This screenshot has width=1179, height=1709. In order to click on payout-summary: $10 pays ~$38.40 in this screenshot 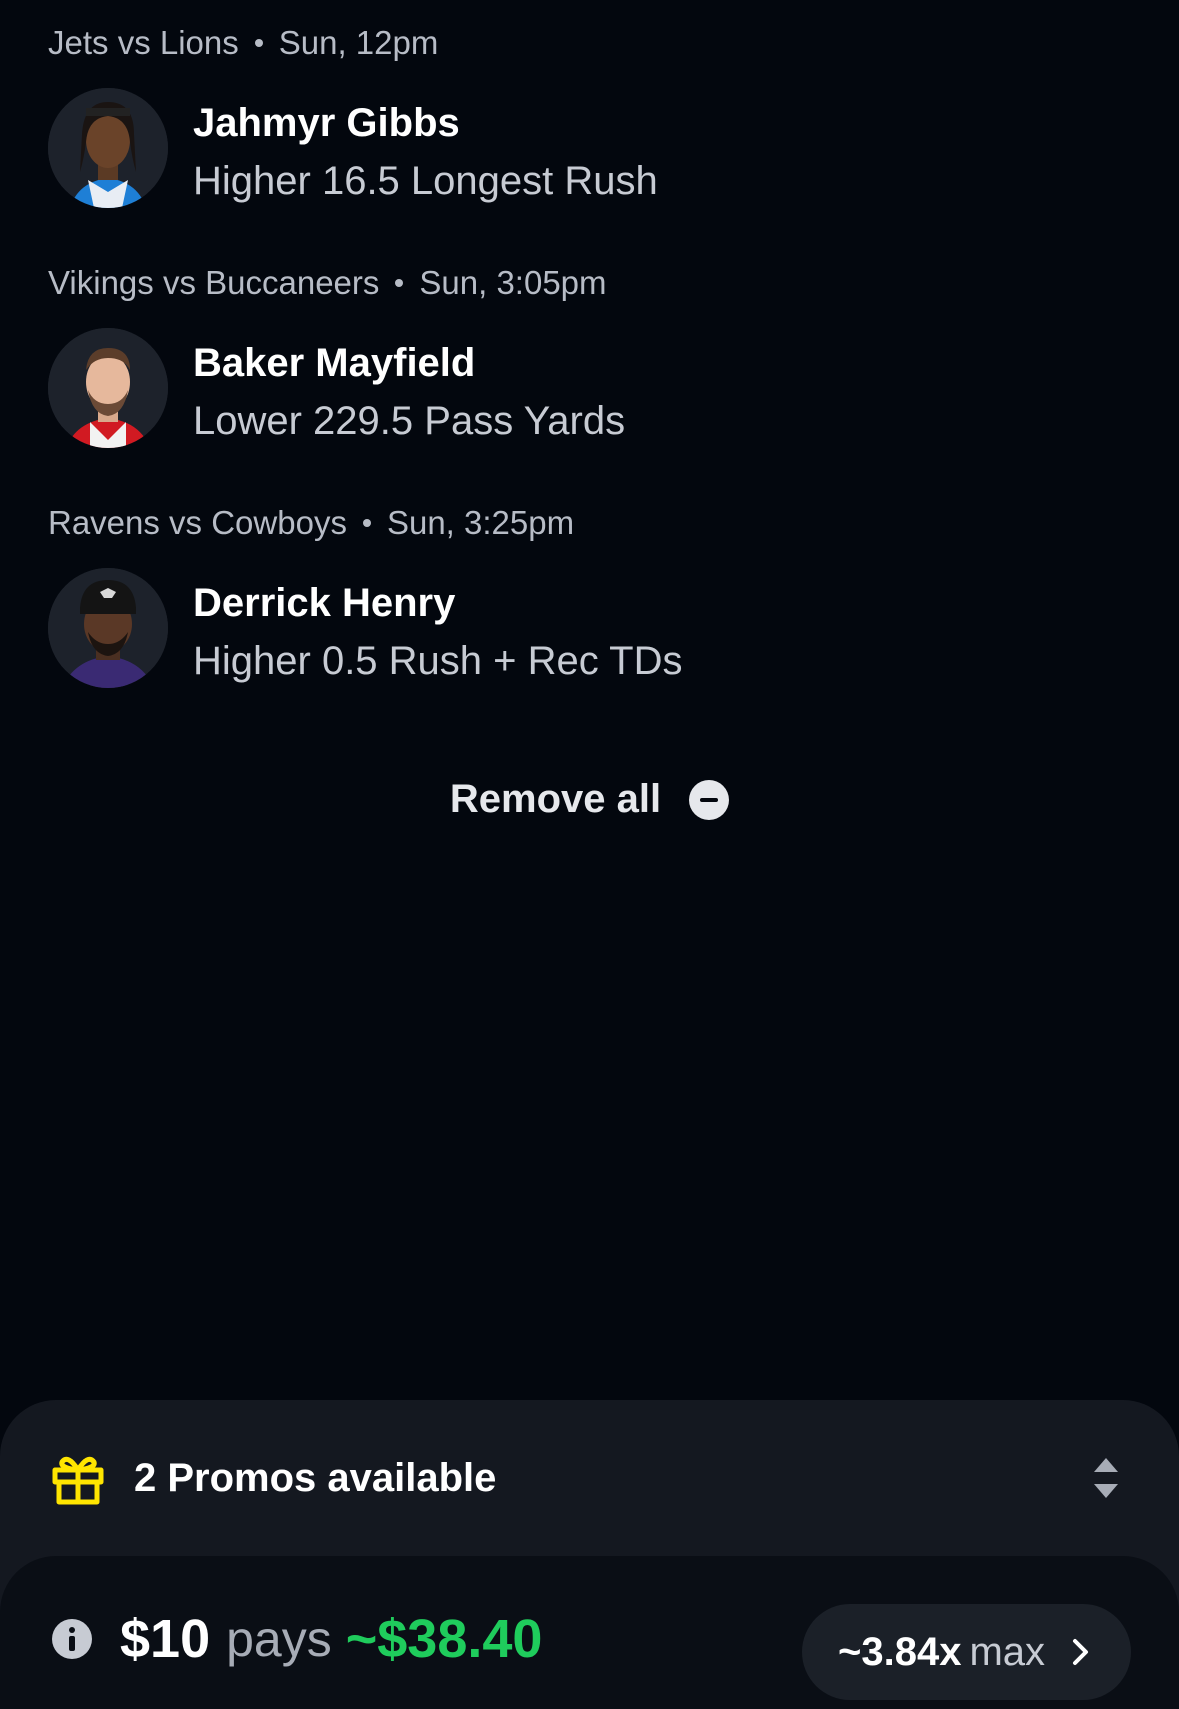, I will do `click(297, 1639)`.